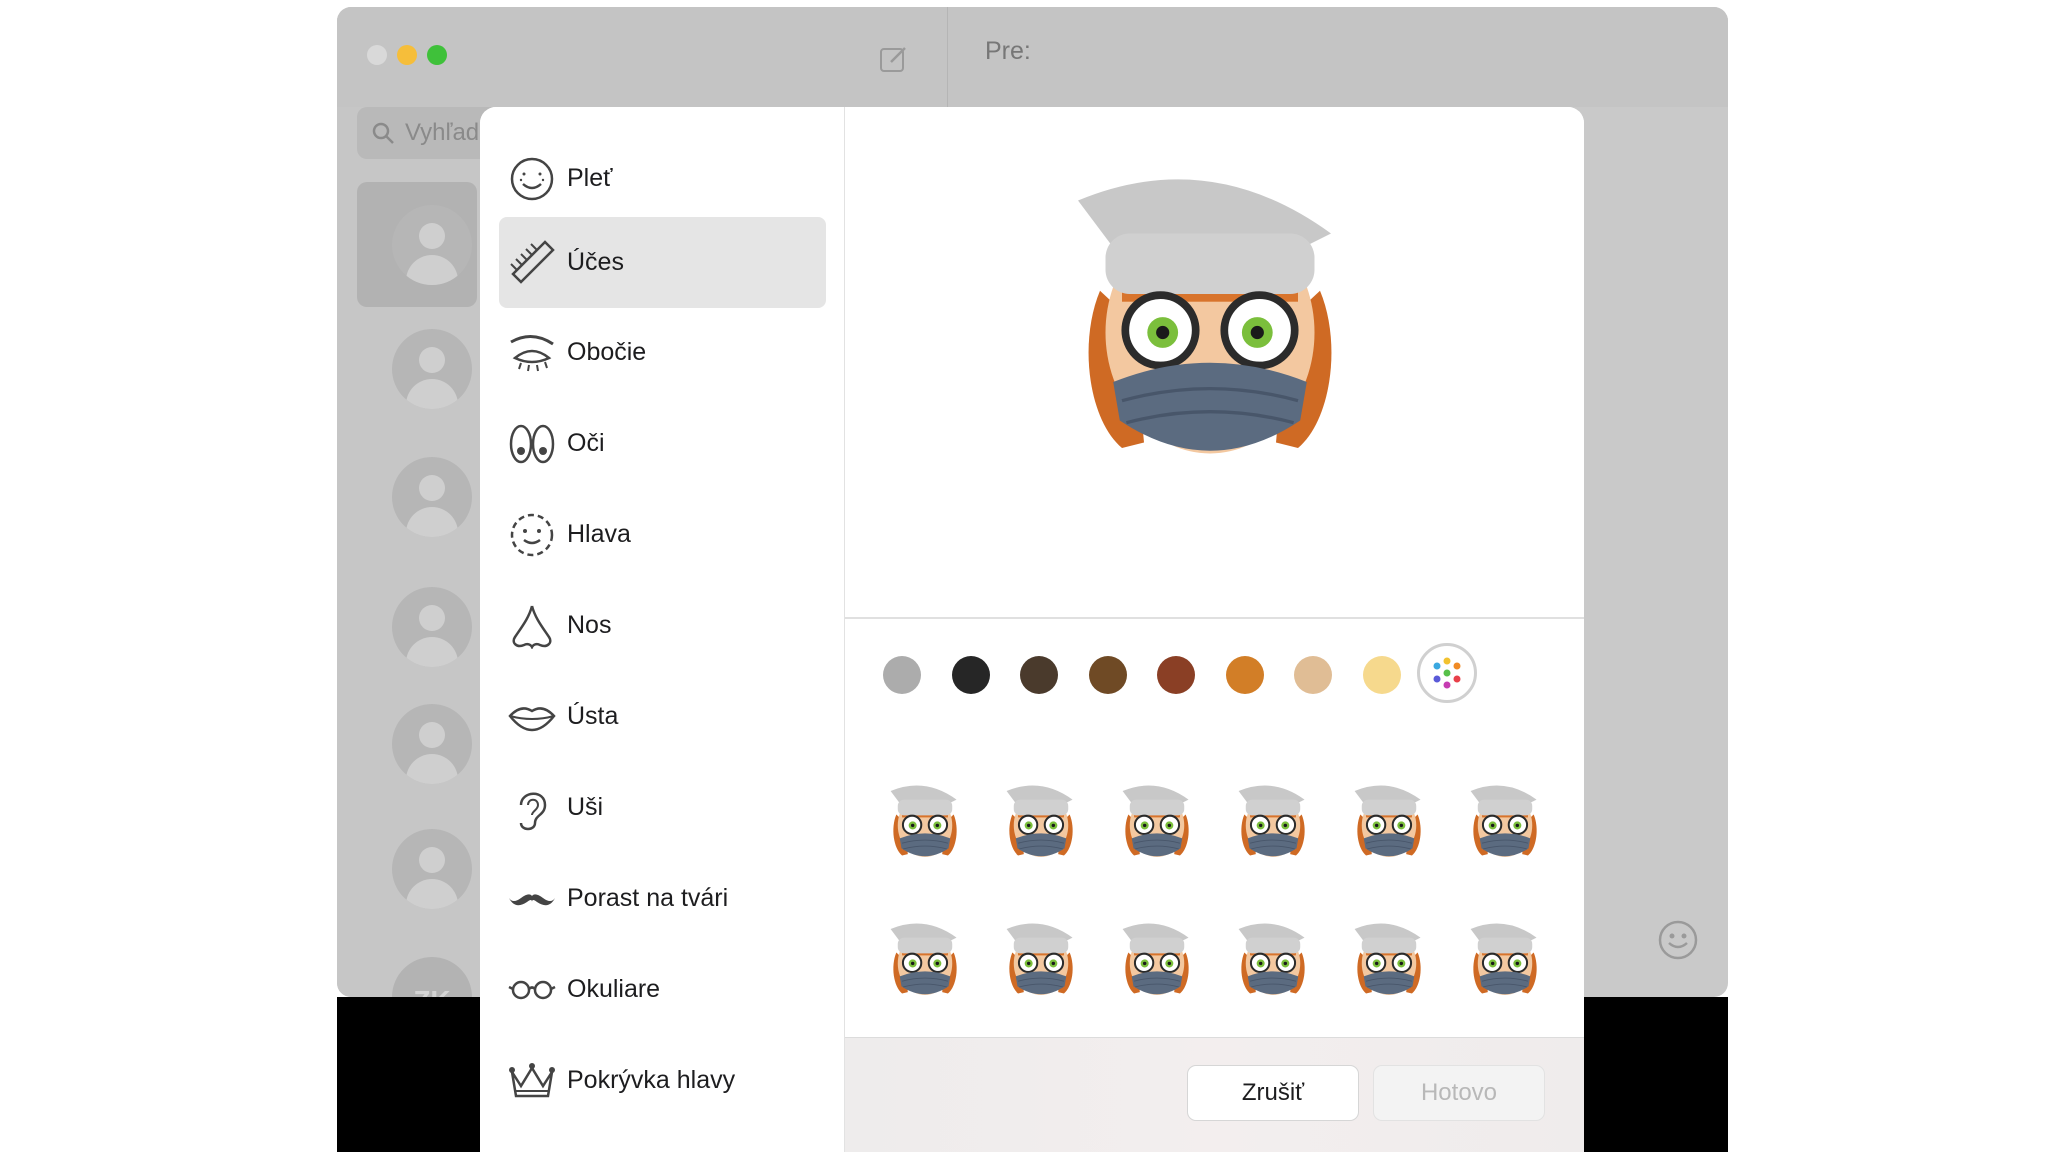 The width and height of the screenshot is (2048, 1152). What do you see at coordinates (585, 807) in the screenshot?
I see `category-label: Uši` at bounding box center [585, 807].